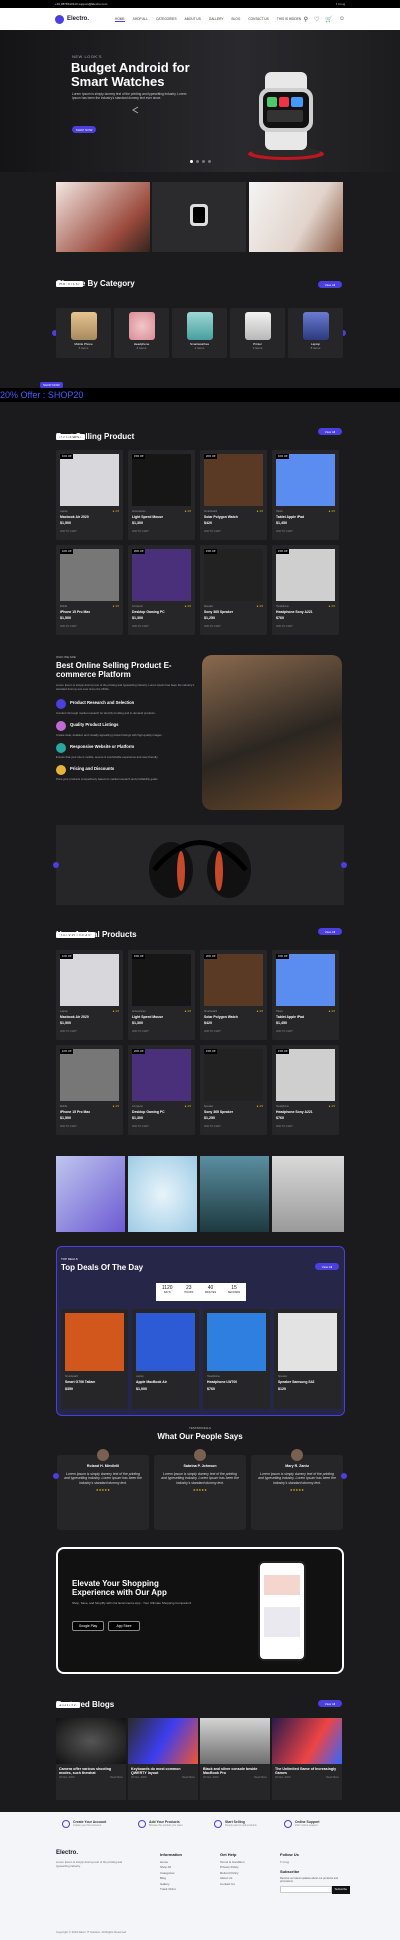  What do you see at coordinates (328, 19) in the screenshot?
I see `cart-icon: 🛒` at bounding box center [328, 19].